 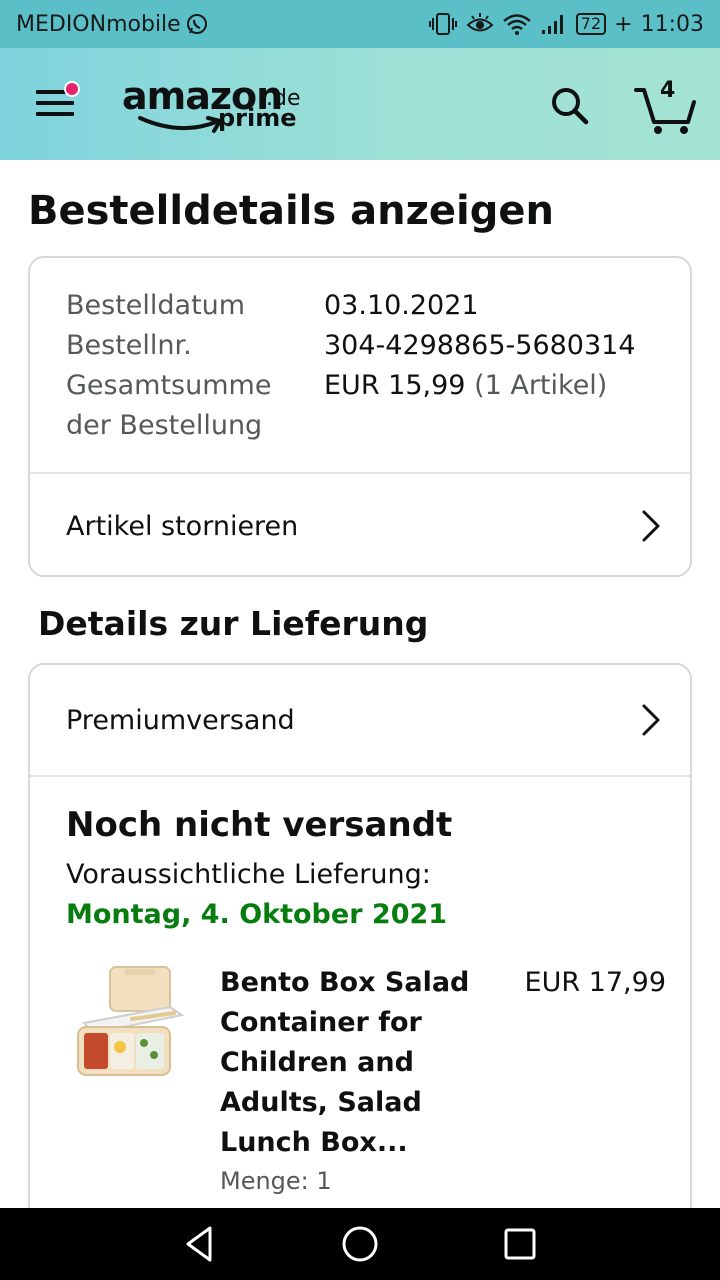 What do you see at coordinates (668, 90) in the screenshot?
I see `cart-count-badge: 4` at bounding box center [668, 90].